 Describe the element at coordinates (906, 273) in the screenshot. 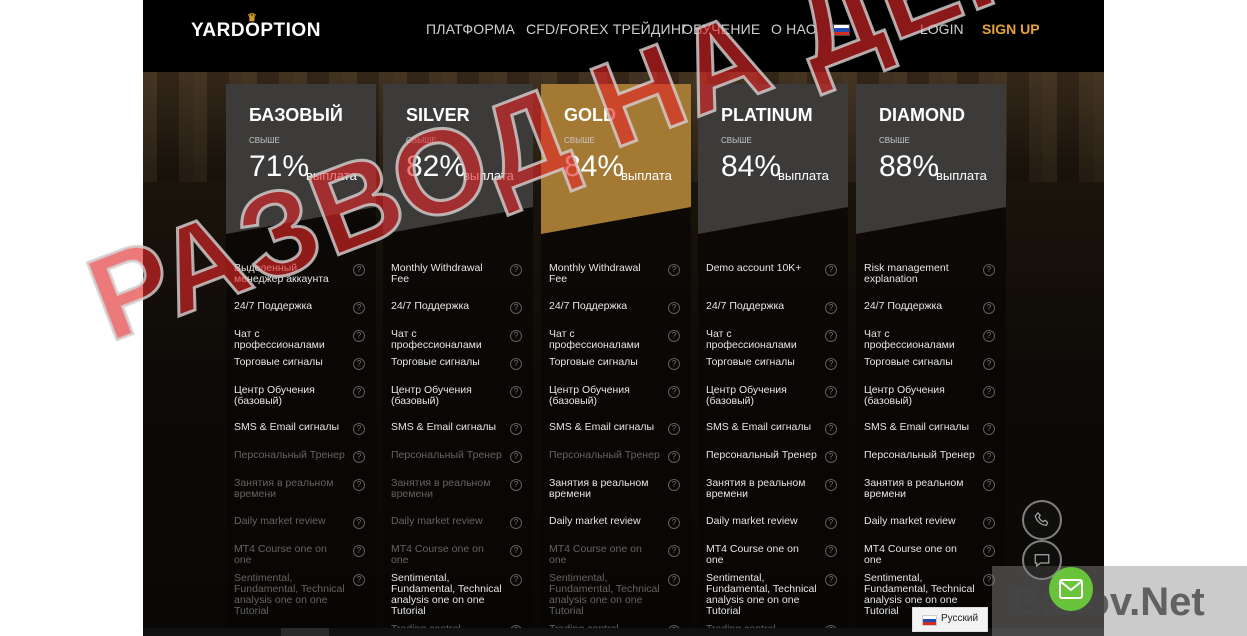

I see `plan-feature: Risk management explanation` at that location.